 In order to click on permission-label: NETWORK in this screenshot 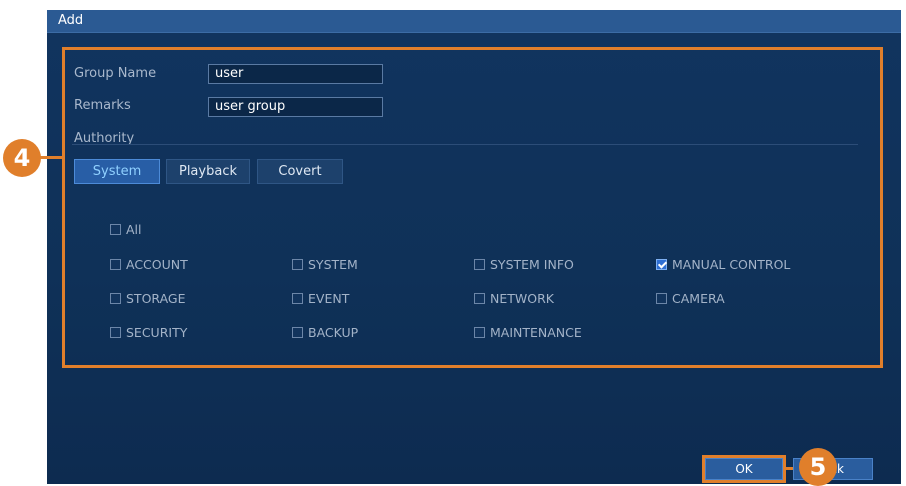, I will do `click(522, 298)`.